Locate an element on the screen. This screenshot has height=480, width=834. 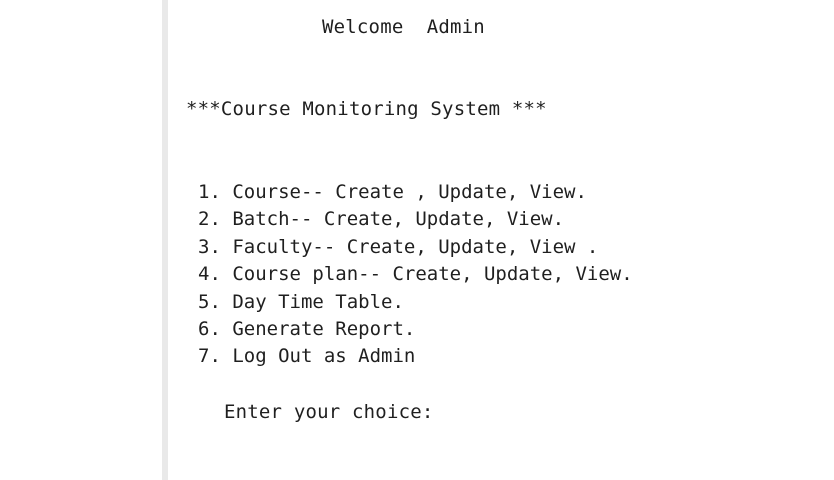
menu-item-generate-report: 6. Generate Report. is located at coordinates (307, 328).